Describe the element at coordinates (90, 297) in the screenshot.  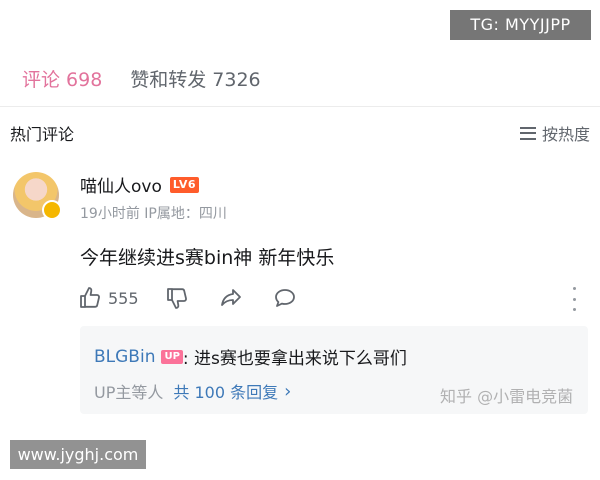
I see `thumbs-up-icon` at that location.